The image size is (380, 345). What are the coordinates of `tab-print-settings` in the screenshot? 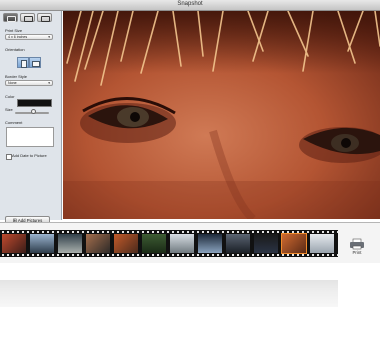 It's located at (10, 17).